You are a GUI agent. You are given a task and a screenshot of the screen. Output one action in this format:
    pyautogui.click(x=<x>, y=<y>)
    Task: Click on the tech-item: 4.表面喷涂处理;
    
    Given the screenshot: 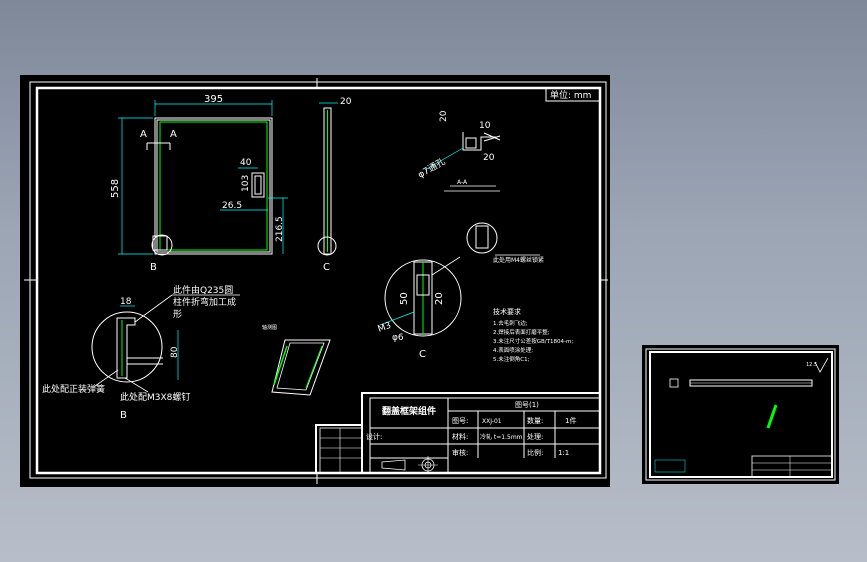 What is the action you would take?
    pyautogui.click(x=513, y=350)
    